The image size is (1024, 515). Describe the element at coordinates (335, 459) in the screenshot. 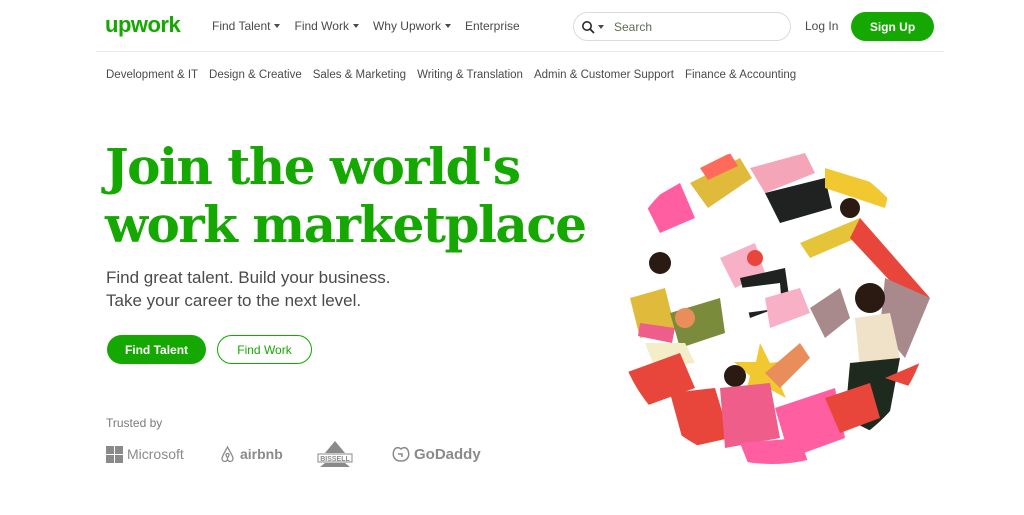

I see `brand-name: BISSELL` at that location.